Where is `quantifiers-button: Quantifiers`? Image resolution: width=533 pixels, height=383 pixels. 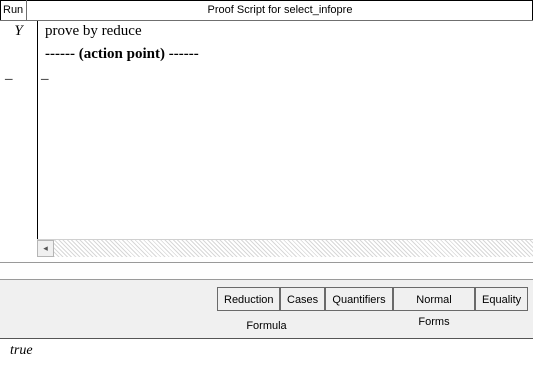 quantifiers-button: Quantifiers is located at coordinates (359, 299).